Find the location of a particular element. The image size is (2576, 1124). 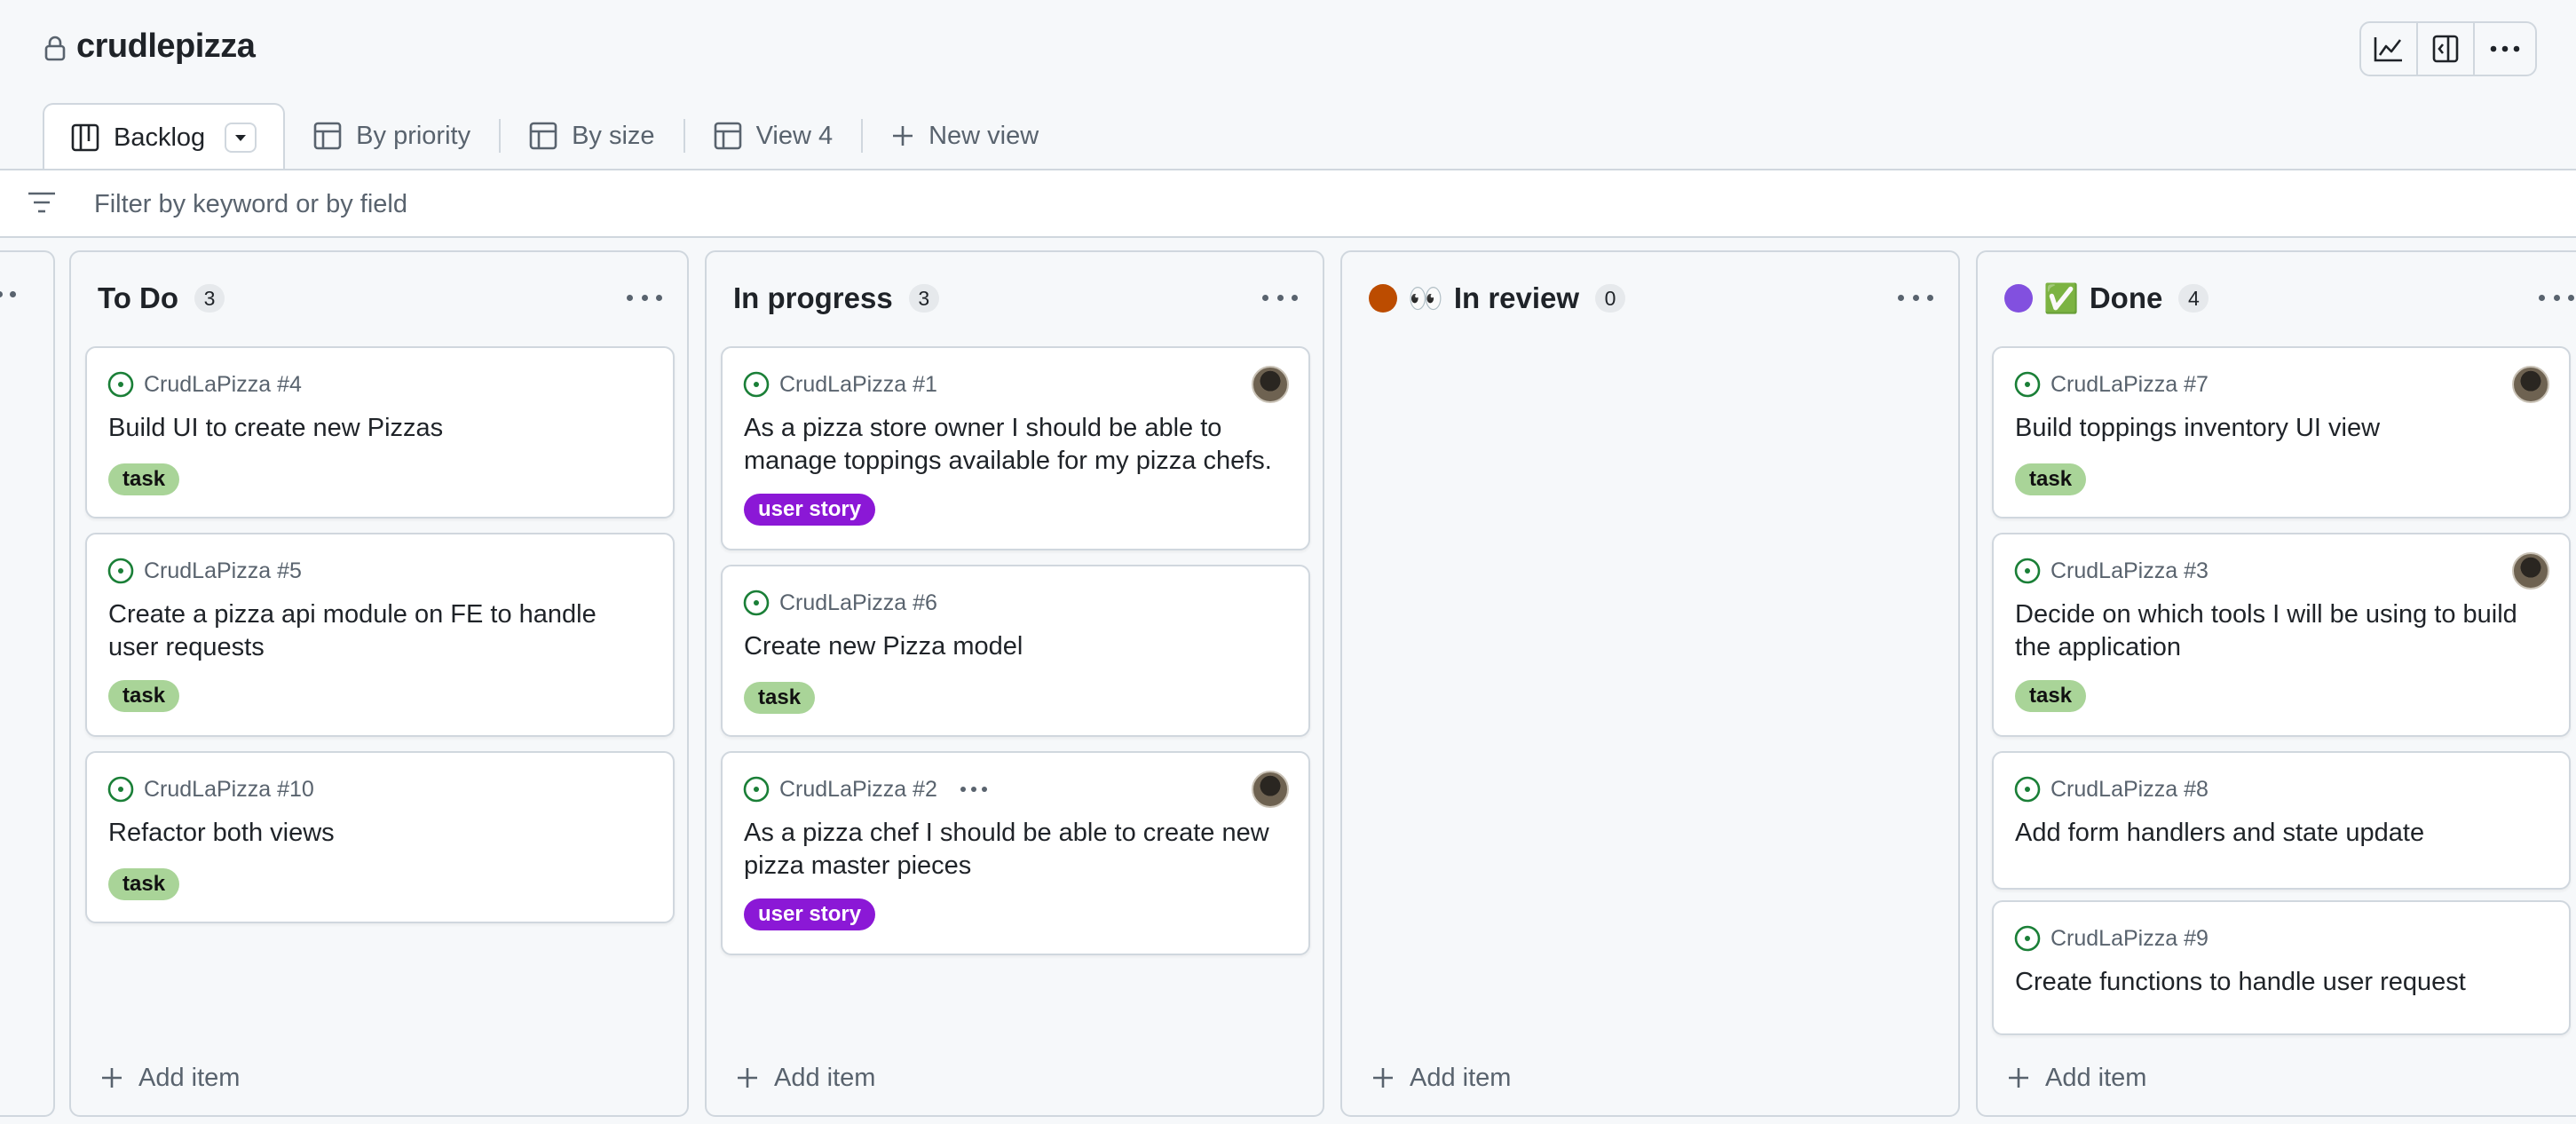

issue-reference: CrudLaPizza #5 is located at coordinates (223, 571).